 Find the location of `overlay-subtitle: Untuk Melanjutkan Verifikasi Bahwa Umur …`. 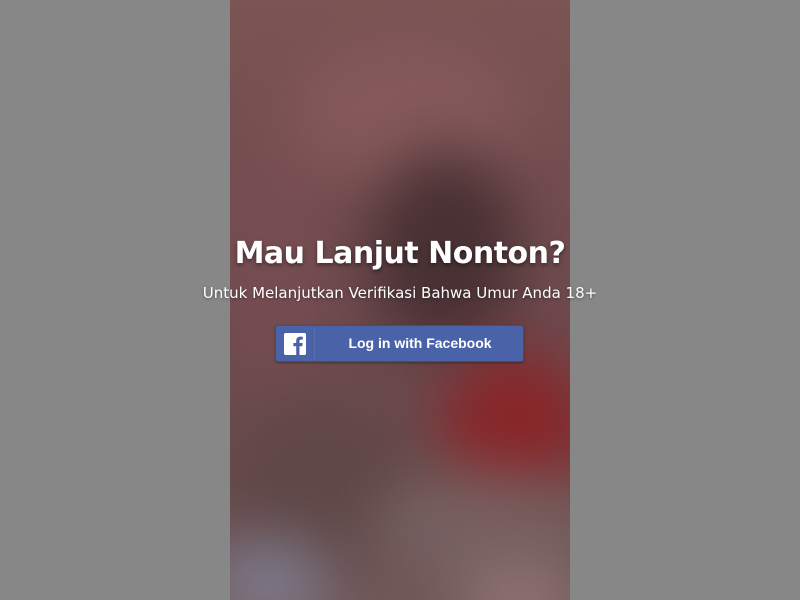

overlay-subtitle: Untuk Melanjutkan Verifikasi Bahwa Umur … is located at coordinates (400, 293).